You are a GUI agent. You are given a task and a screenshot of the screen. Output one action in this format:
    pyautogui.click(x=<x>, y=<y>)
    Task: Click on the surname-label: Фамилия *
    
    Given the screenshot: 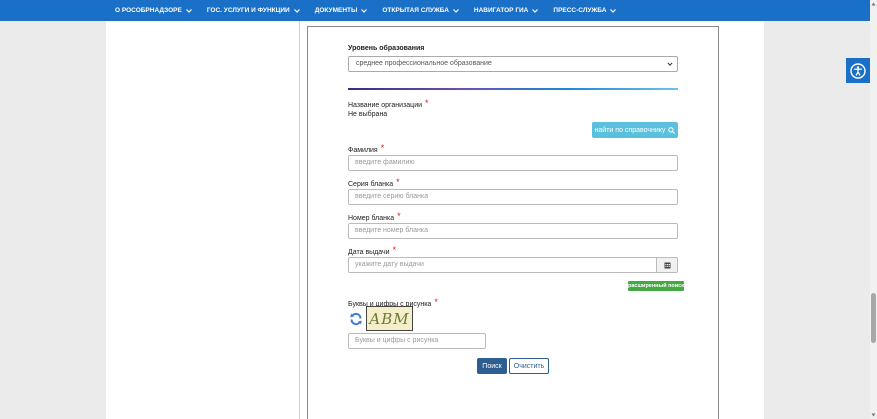 What is the action you would take?
    pyautogui.click(x=366, y=148)
    